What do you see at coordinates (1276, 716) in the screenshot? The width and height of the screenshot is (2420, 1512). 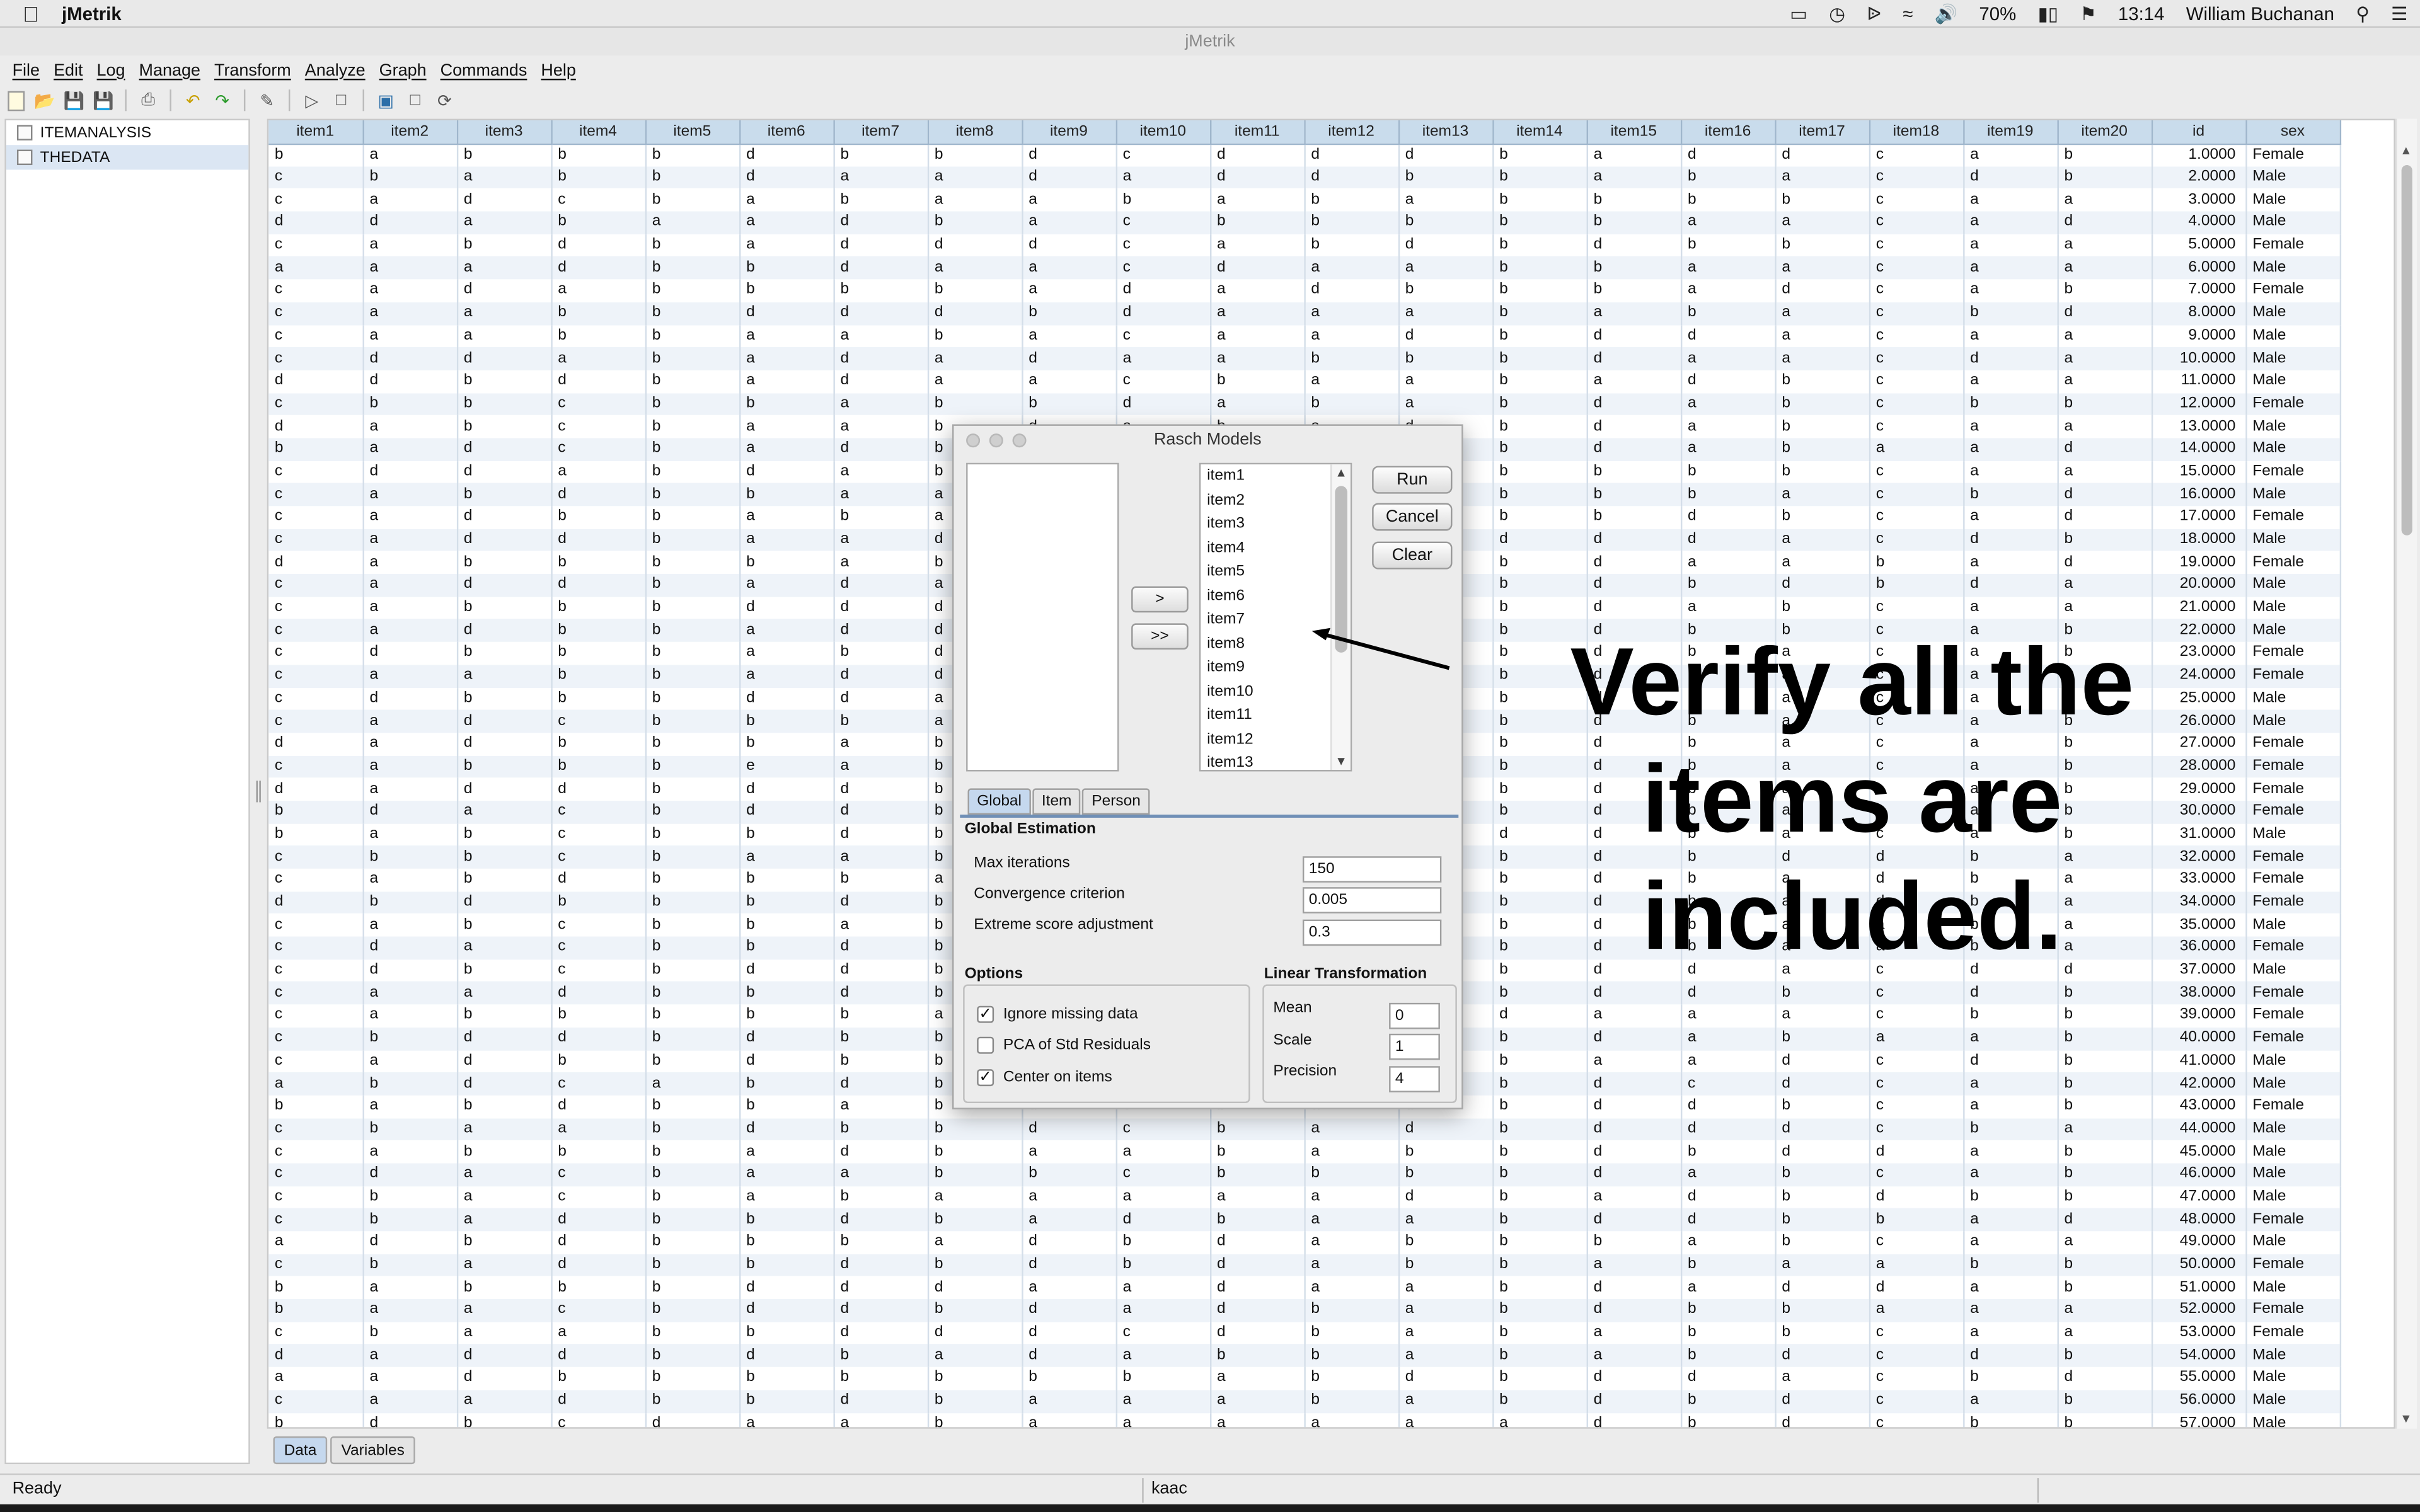 I see `list-item: item11` at bounding box center [1276, 716].